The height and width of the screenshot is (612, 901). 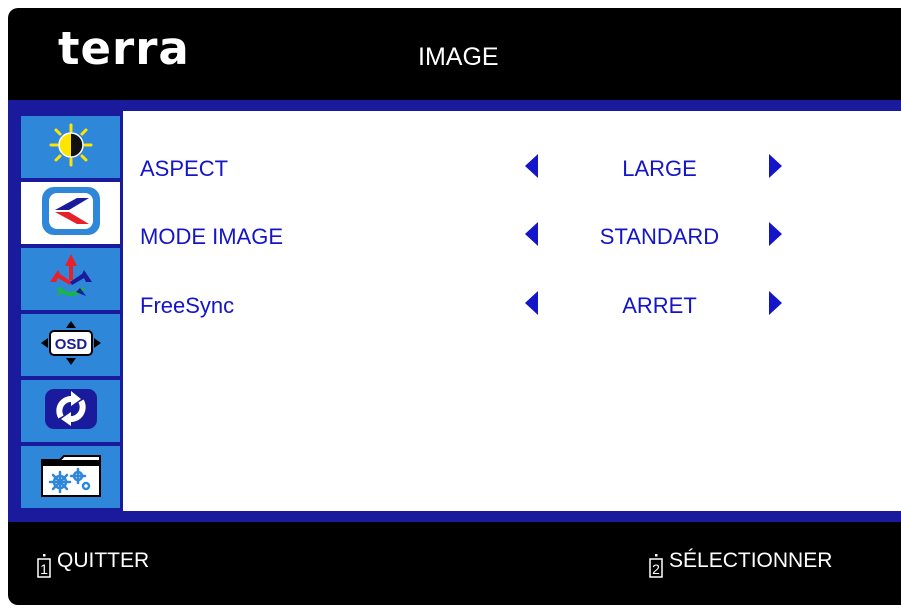 I want to click on svg-text: OSD, so click(x=70, y=344).